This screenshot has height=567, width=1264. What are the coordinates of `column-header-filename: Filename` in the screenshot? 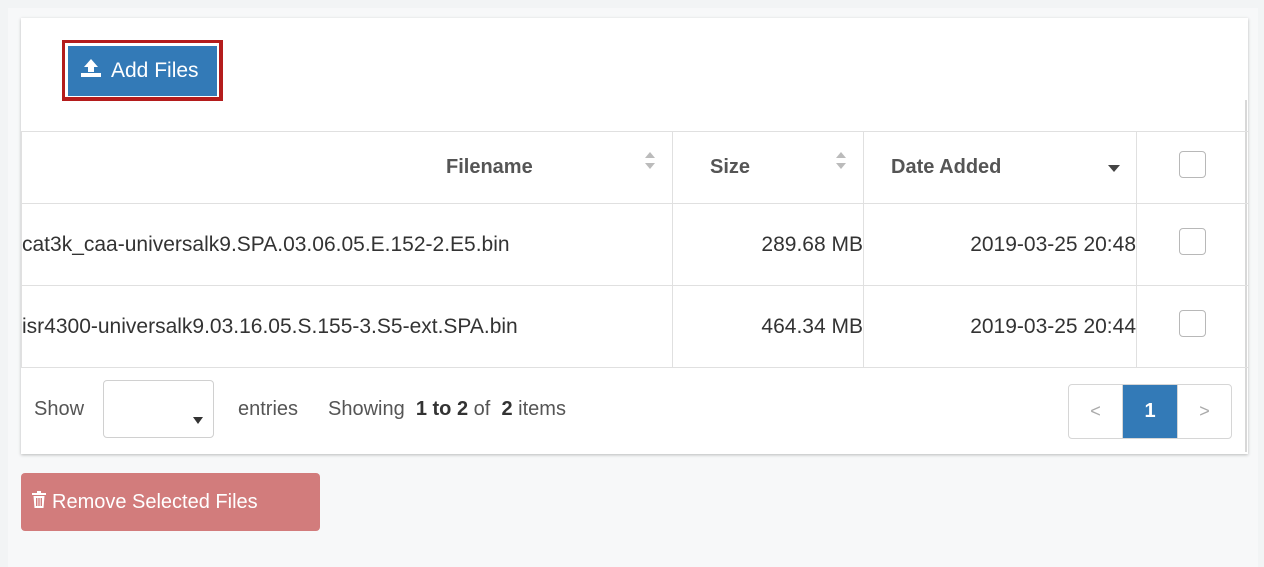 It's located at (347, 167).